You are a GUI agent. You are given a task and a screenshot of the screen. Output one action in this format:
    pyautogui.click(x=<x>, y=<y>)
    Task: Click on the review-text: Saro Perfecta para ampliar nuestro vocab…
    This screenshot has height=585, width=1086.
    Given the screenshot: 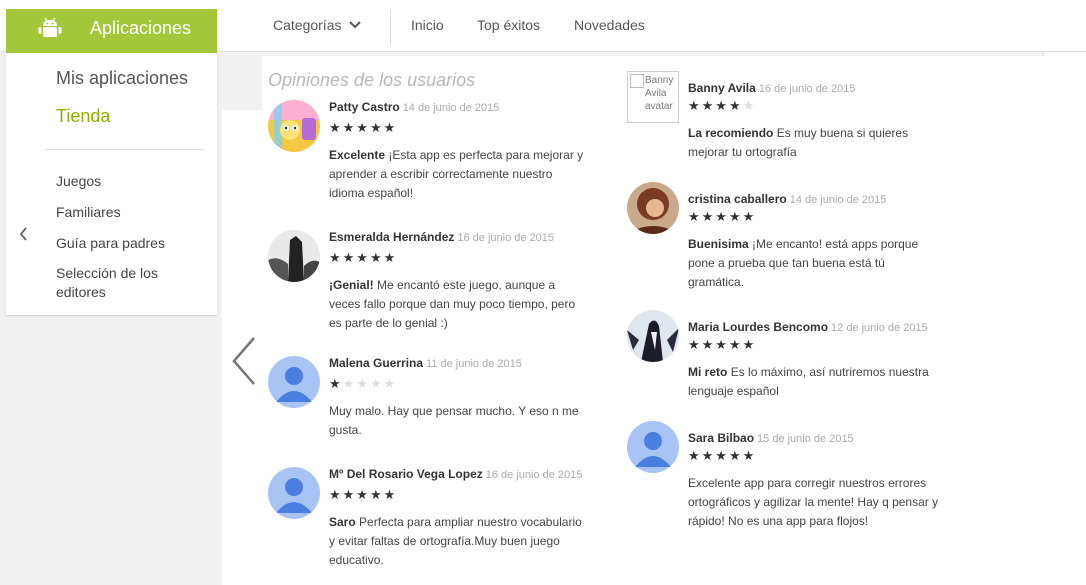 What is the action you would take?
    pyautogui.click(x=456, y=541)
    